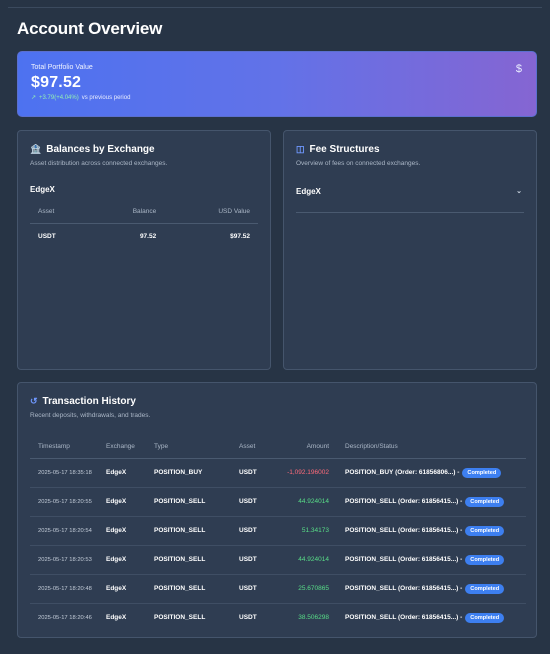 This screenshot has width=550, height=654. What do you see at coordinates (300, 149) in the screenshot?
I see `receipt-icon: ◫` at bounding box center [300, 149].